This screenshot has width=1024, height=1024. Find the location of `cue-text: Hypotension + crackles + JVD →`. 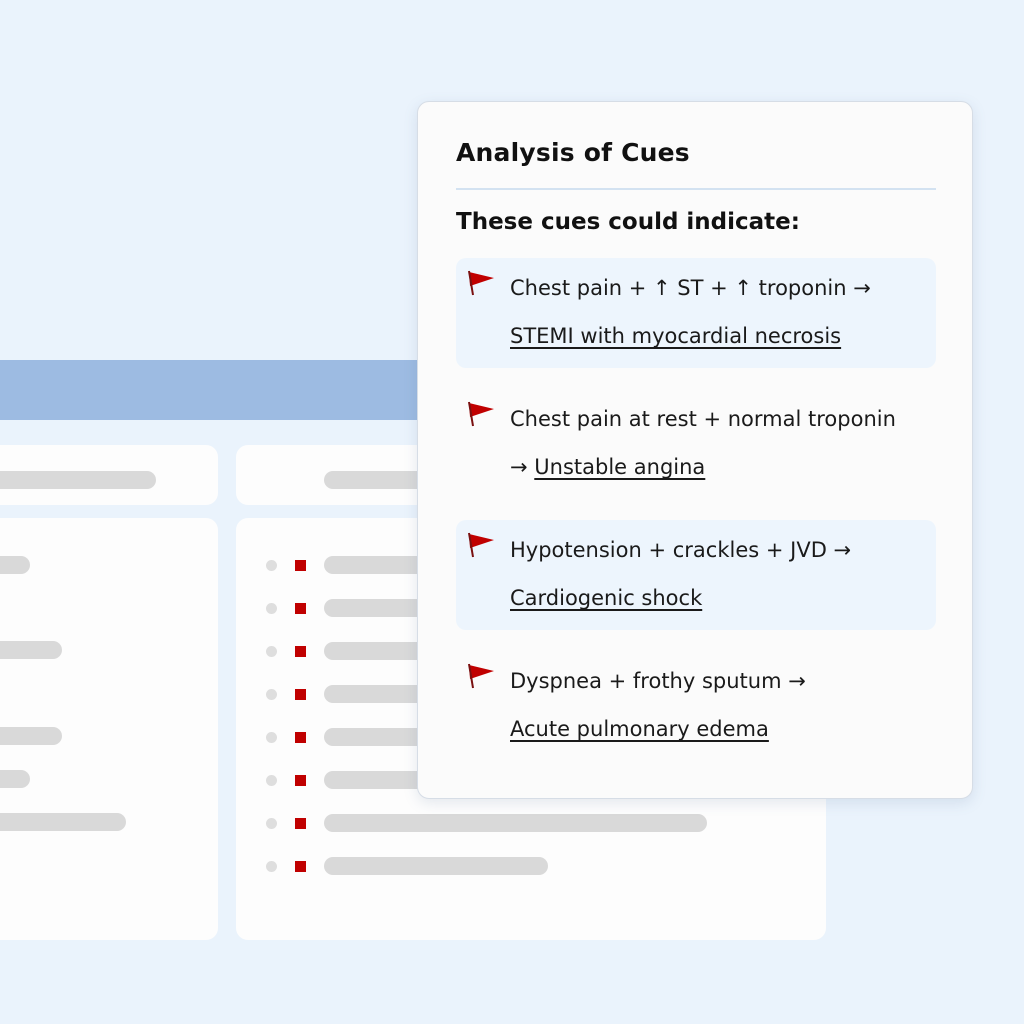

cue-text: Hypotension + crackles + JVD → is located at coordinates (681, 550).